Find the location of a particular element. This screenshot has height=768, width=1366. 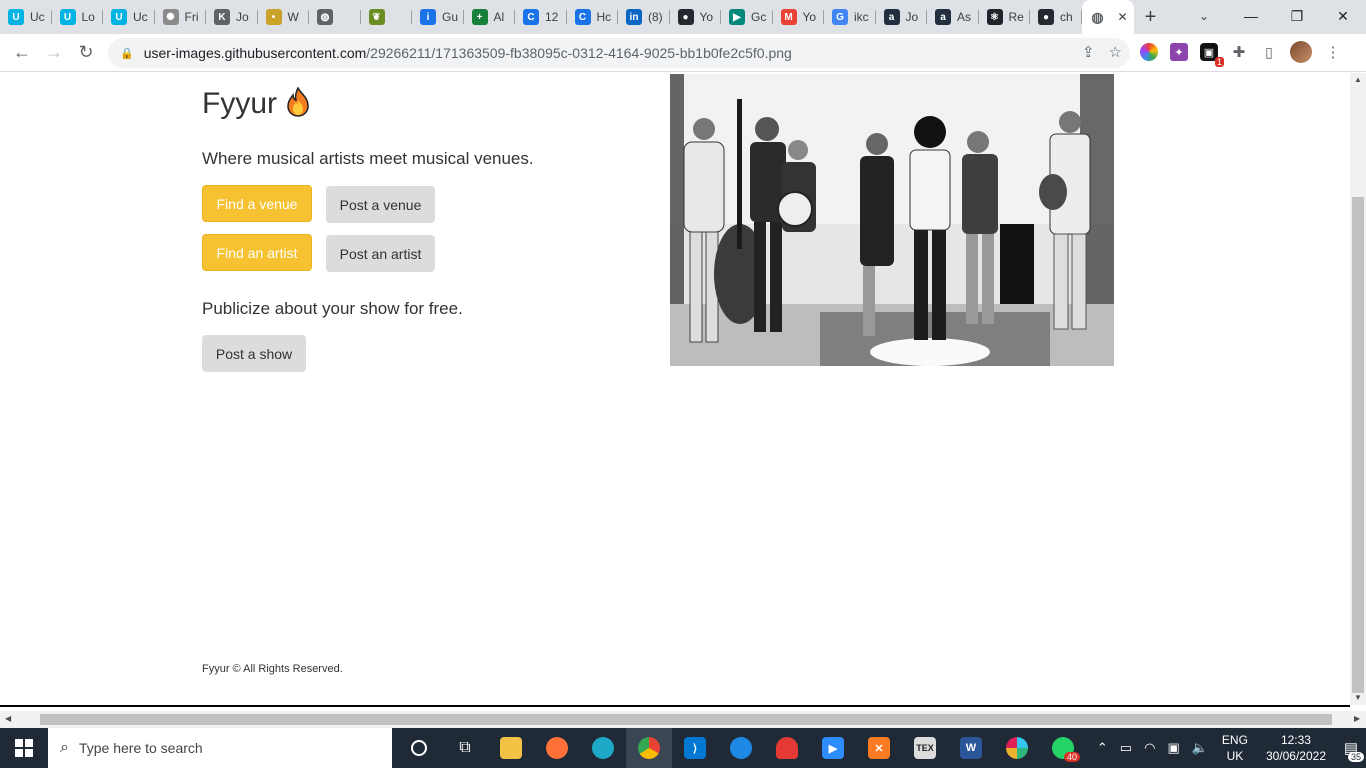

forward-button: → is located at coordinates (54, 53).